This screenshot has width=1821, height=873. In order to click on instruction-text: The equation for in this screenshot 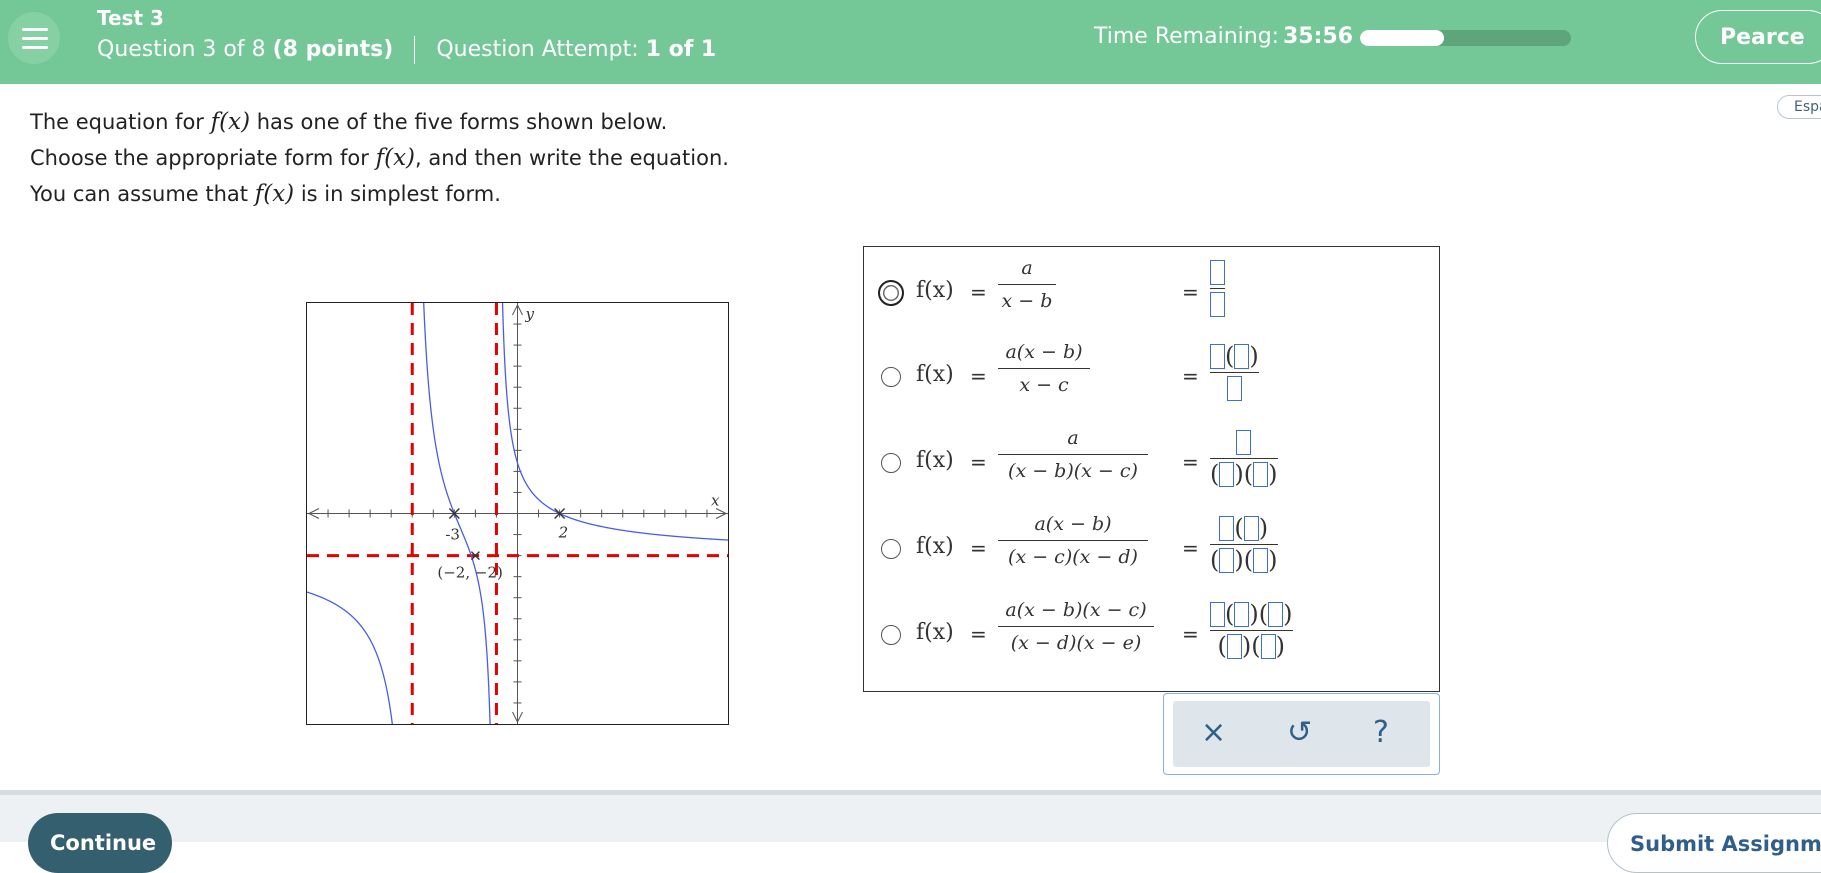, I will do `click(117, 122)`.